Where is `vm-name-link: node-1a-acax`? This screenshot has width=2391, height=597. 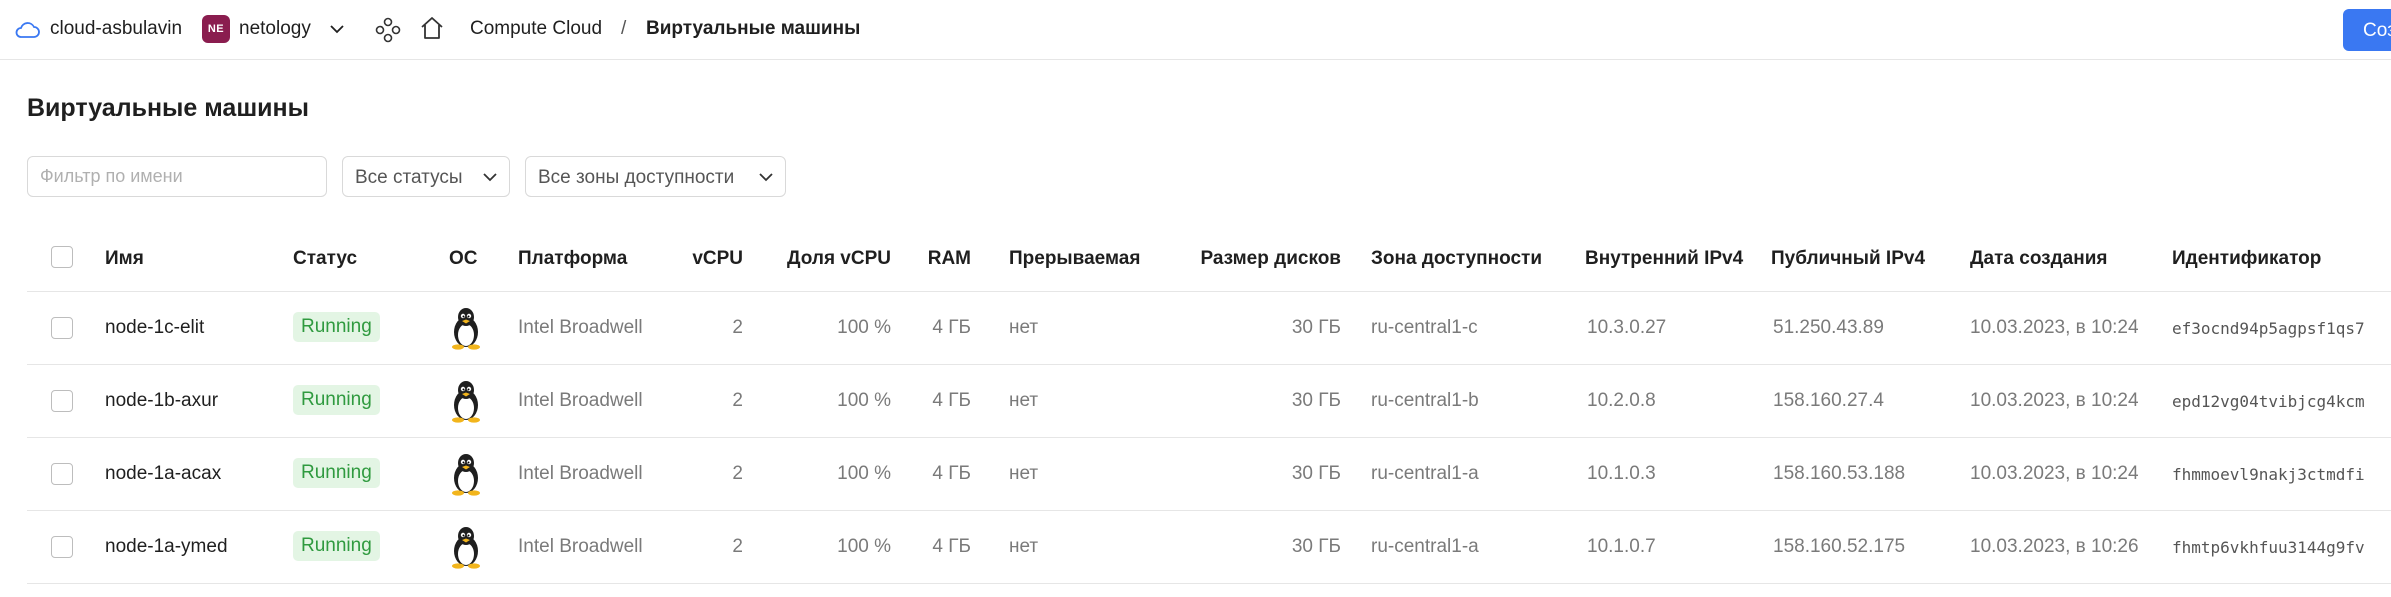 vm-name-link: node-1a-acax is located at coordinates (163, 474).